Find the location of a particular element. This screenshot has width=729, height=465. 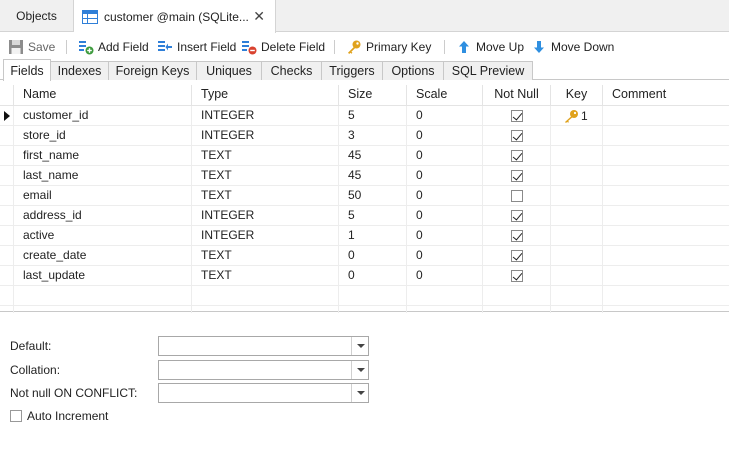

tab-options: Options is located at coordinates (413, 70).